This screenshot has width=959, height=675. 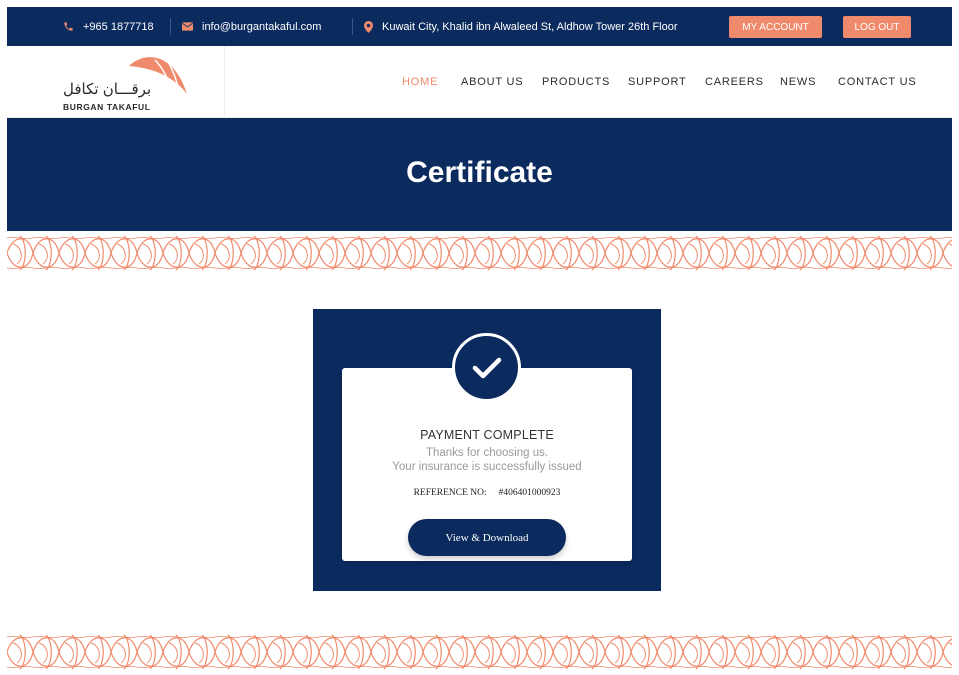 I want to click on payment-status-title: PAYMENT COMPLETE, so click(x=487, y=435).